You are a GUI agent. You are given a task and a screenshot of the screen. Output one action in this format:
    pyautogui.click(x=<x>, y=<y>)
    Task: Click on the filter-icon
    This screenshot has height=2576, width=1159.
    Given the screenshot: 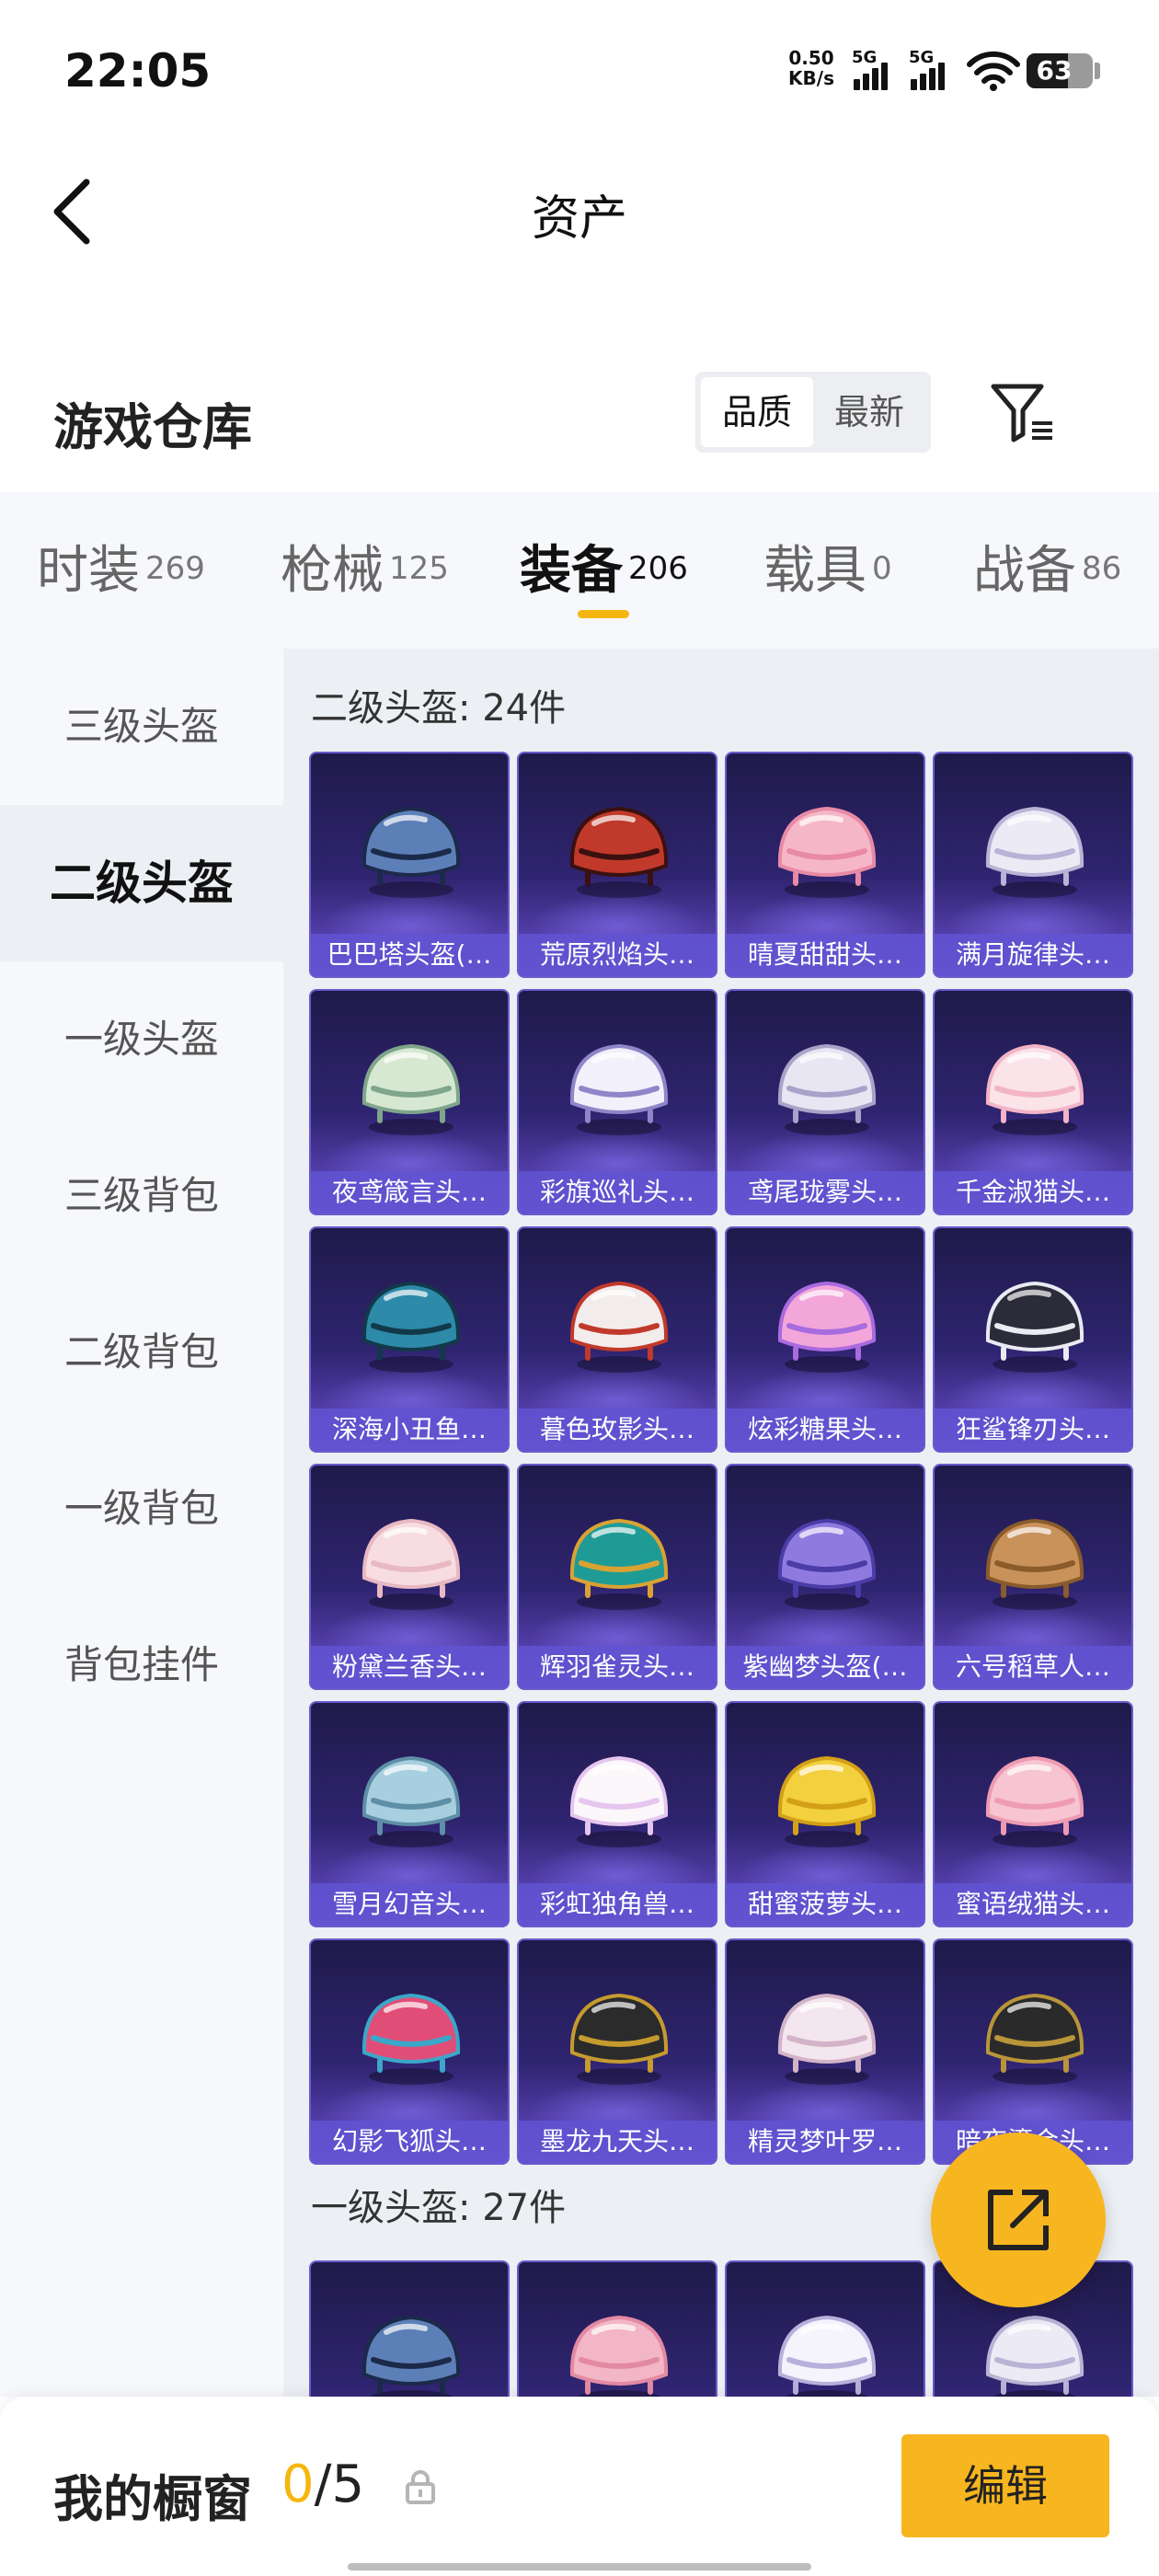 What is the action you would take?
    pyautogui.click(x=1023, y=413)
    